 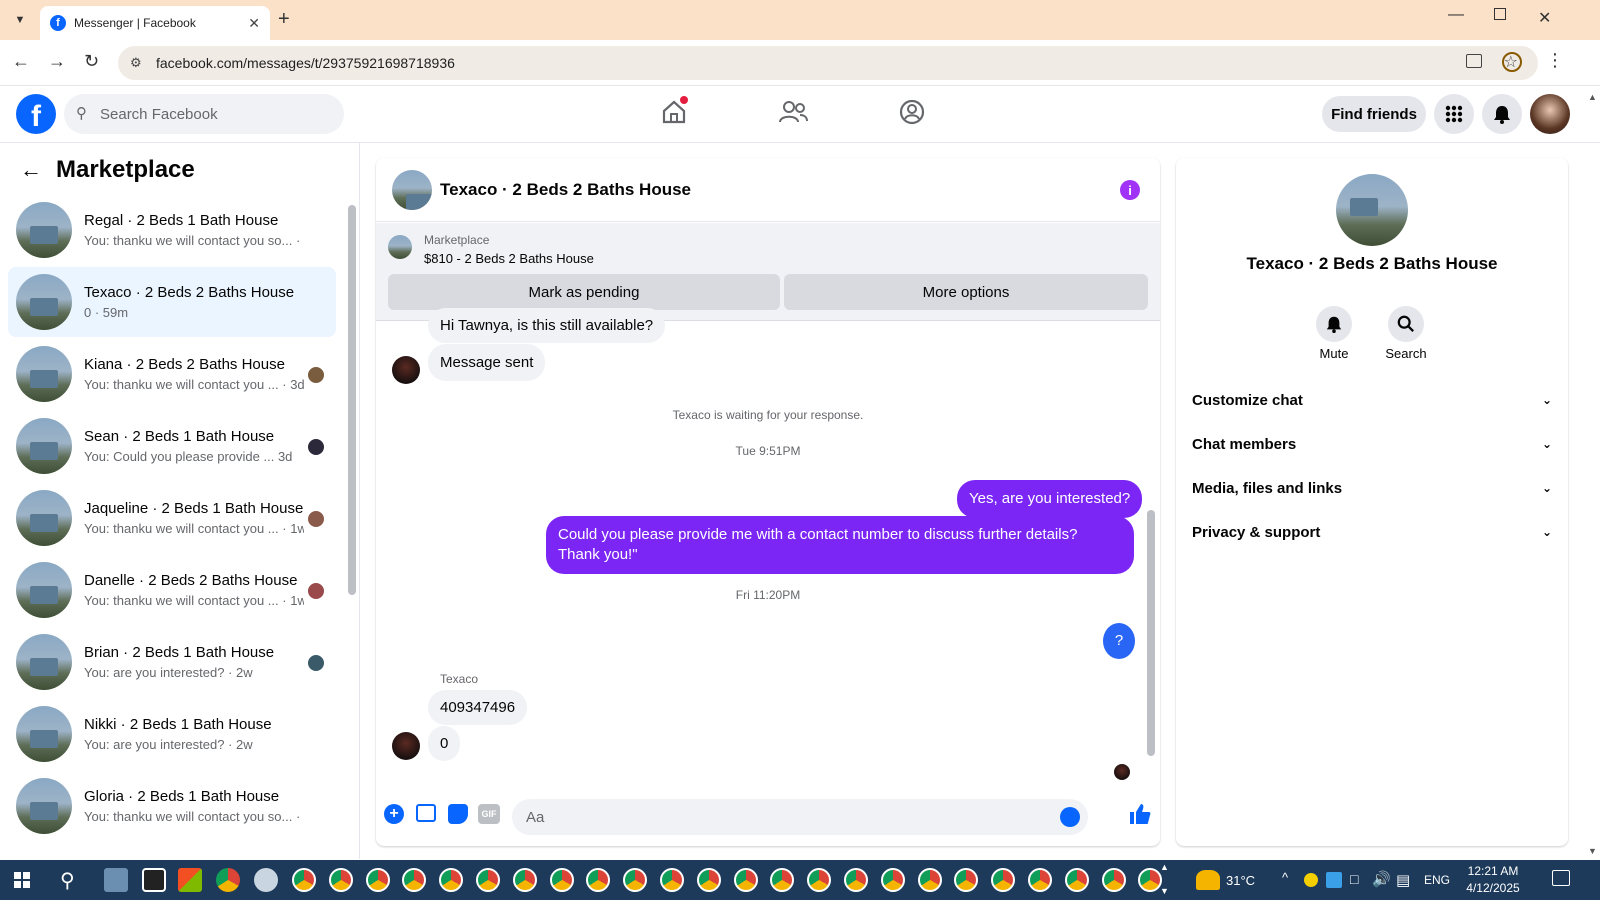 What do you see at coordinates (426, 813) in the screenshot?
I see `attach-photo-icon` at bounding box center [426, 813].